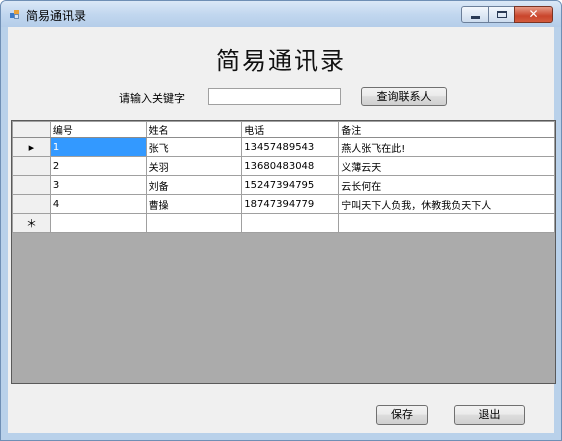 The width and height of the screenshot is (562, 441). Describe the element at coordinates (194, 204) in the screenshot. I see `cell-name: 曹操` at that location.